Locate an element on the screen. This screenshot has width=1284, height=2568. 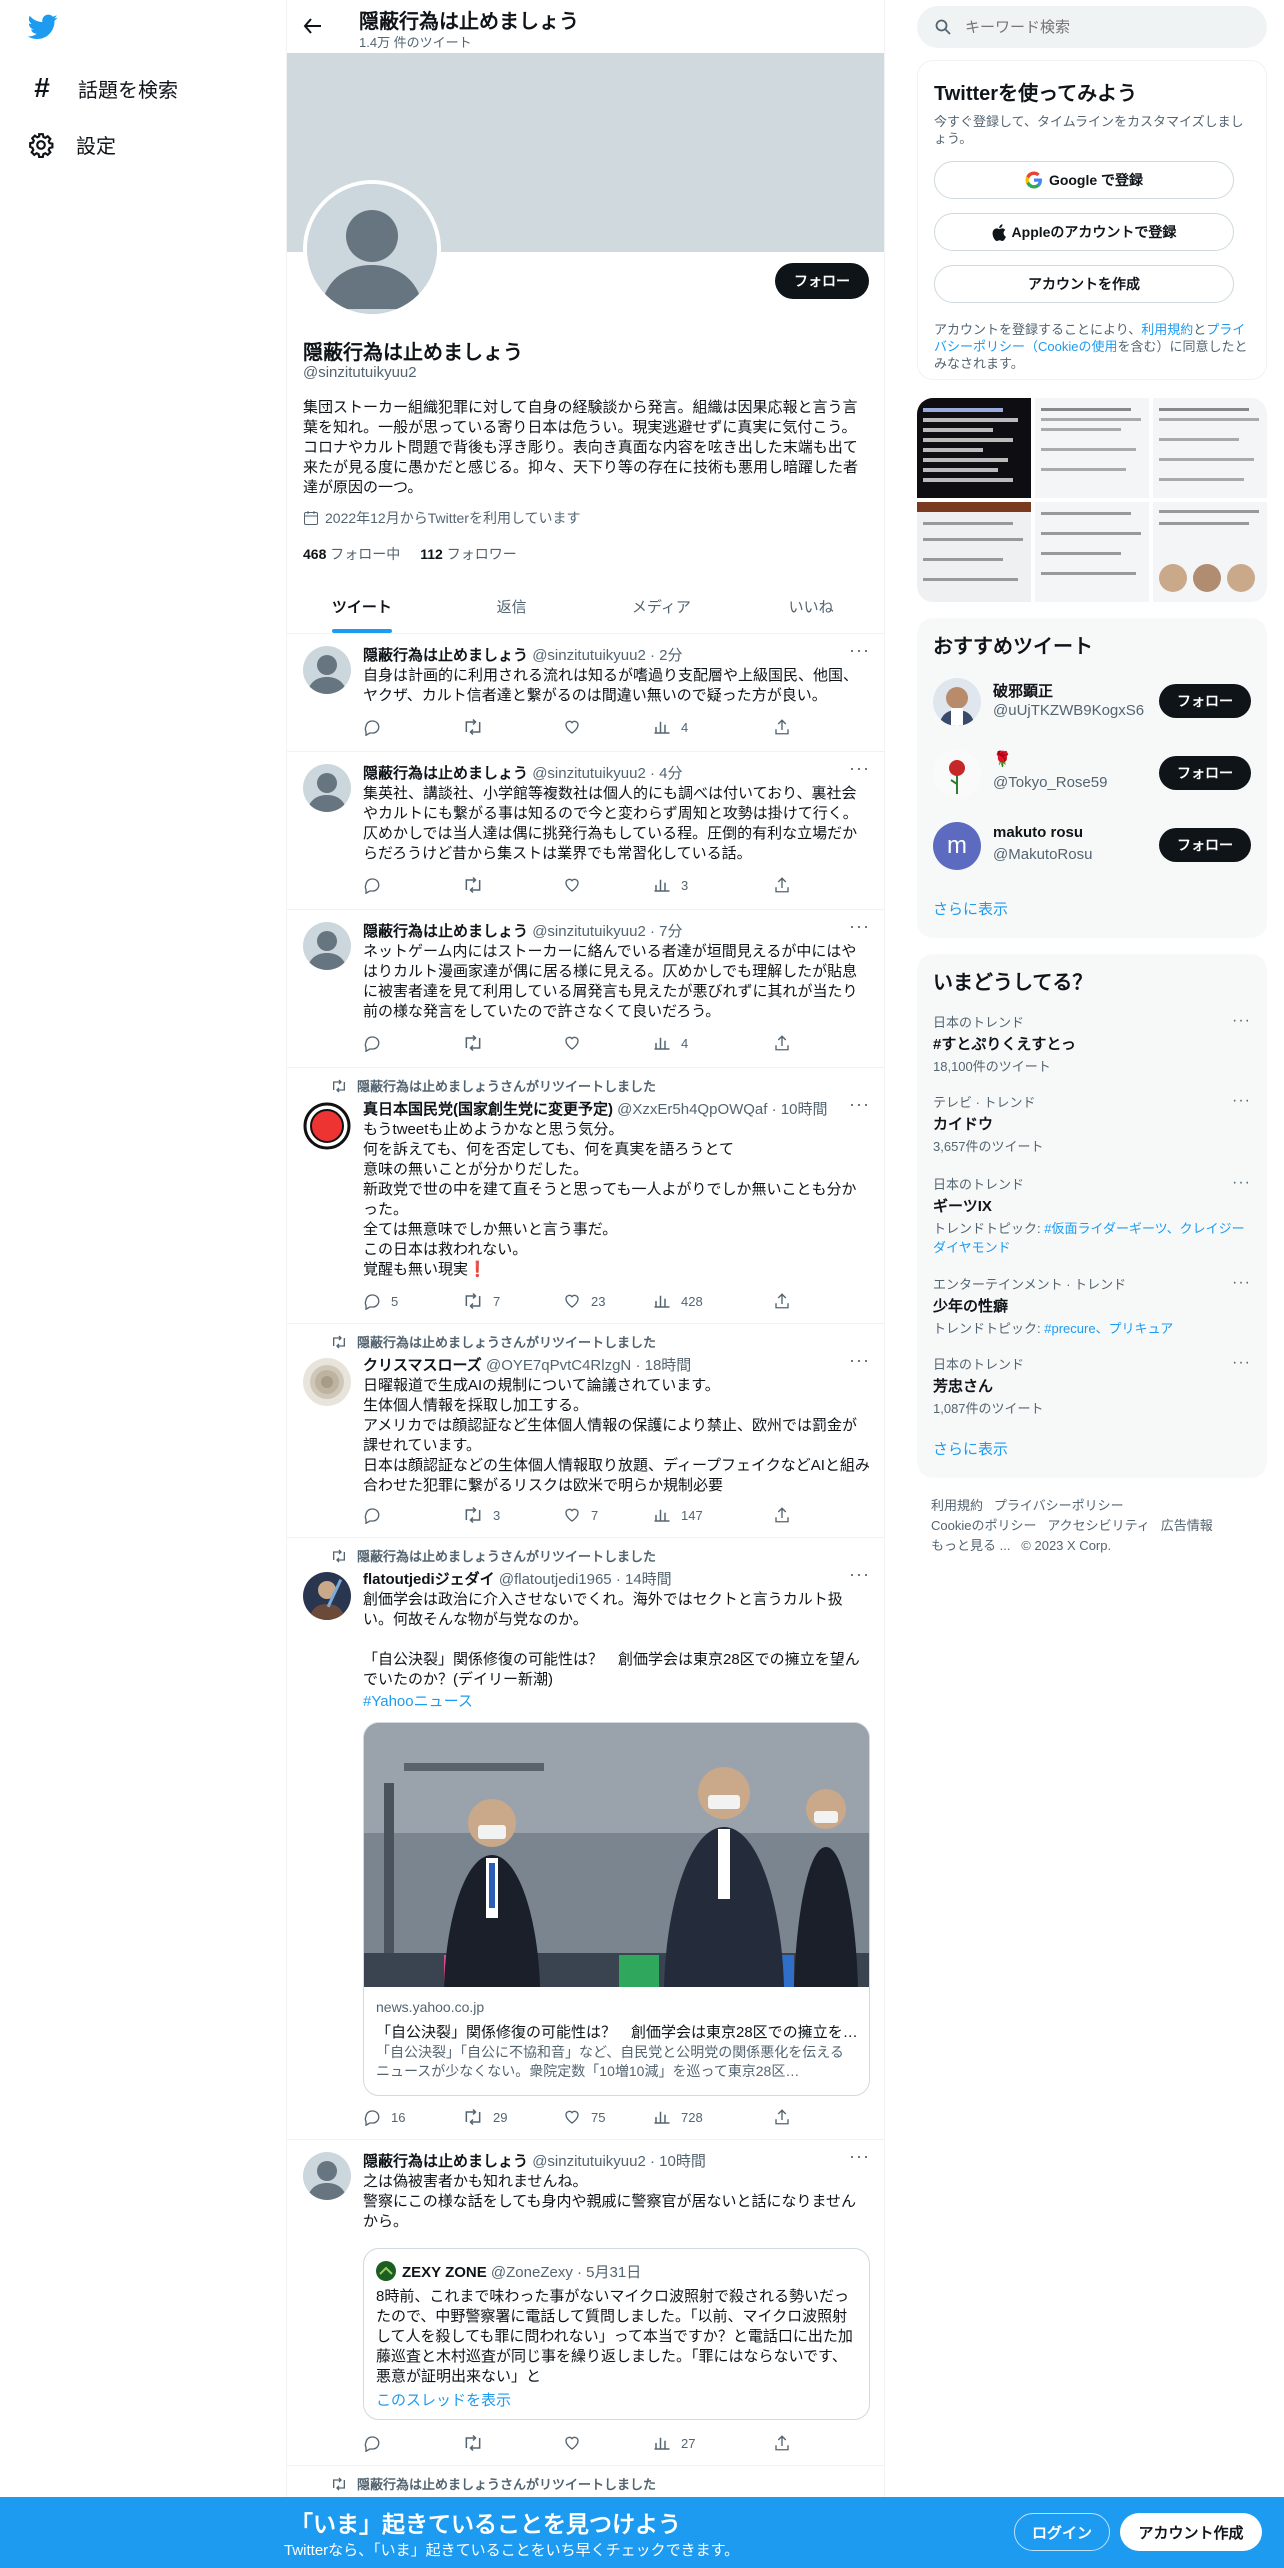
create-account-button: アカウントを作成 is located at coordinates (1084, 284).